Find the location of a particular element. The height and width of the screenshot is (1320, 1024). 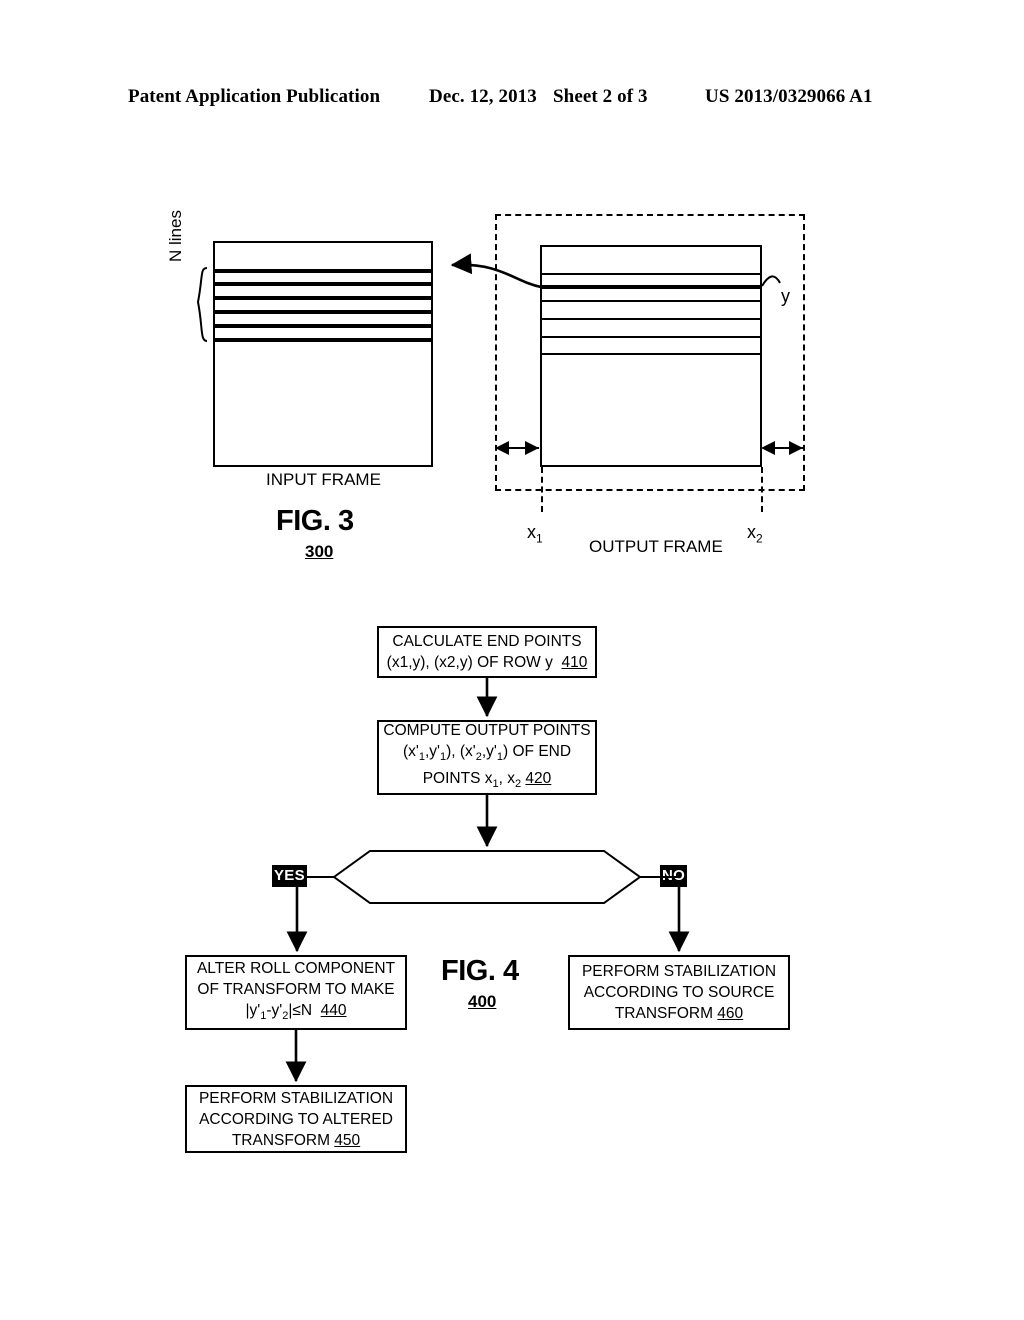

fb420-d: ,y' is located at coordinates (489, 751).